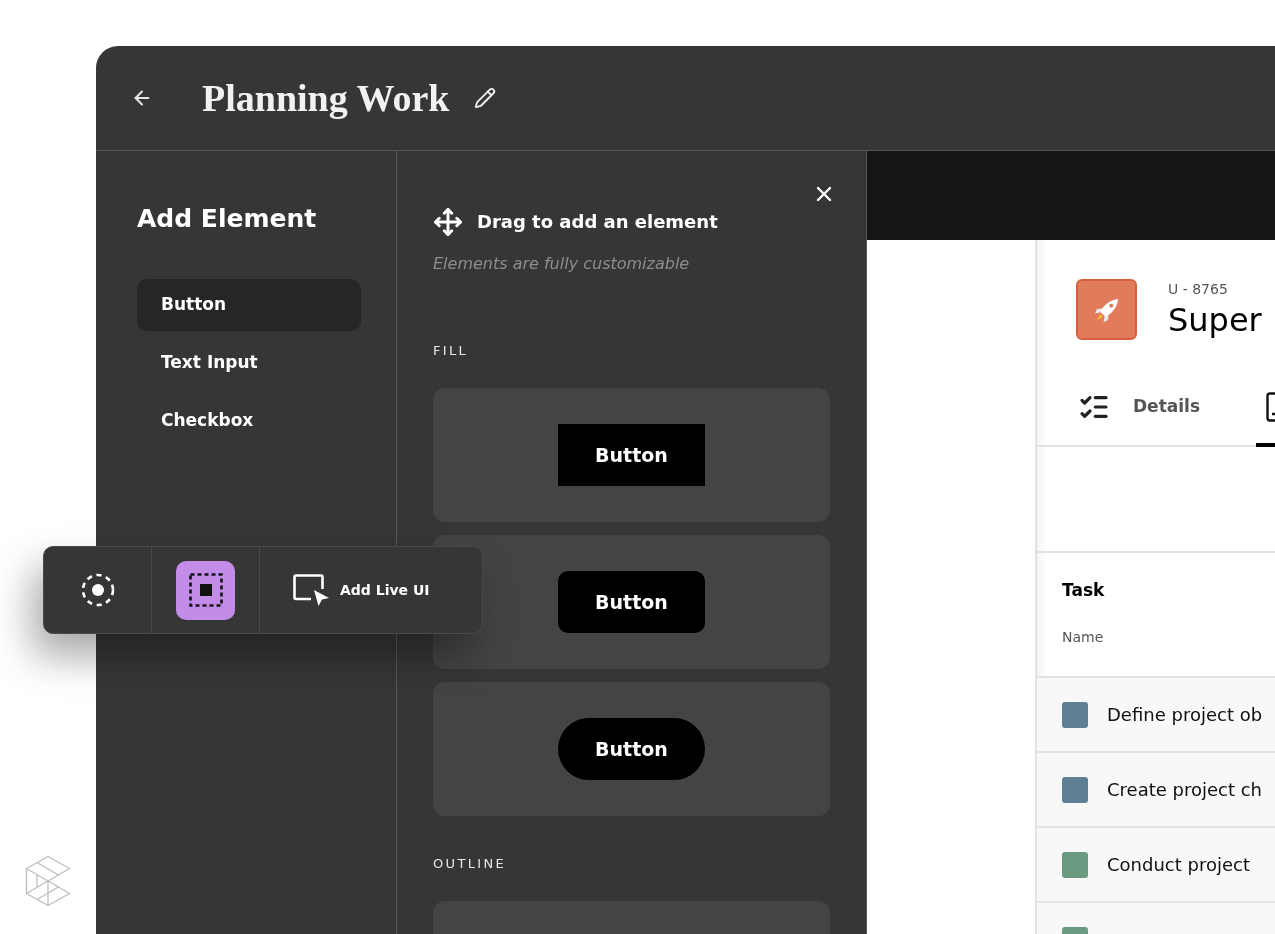 This screenshot has width=1275, height=934. Describe the element at coordinates (311, 590) in the screenshot. I see `screen-cursor-icon` at that location.